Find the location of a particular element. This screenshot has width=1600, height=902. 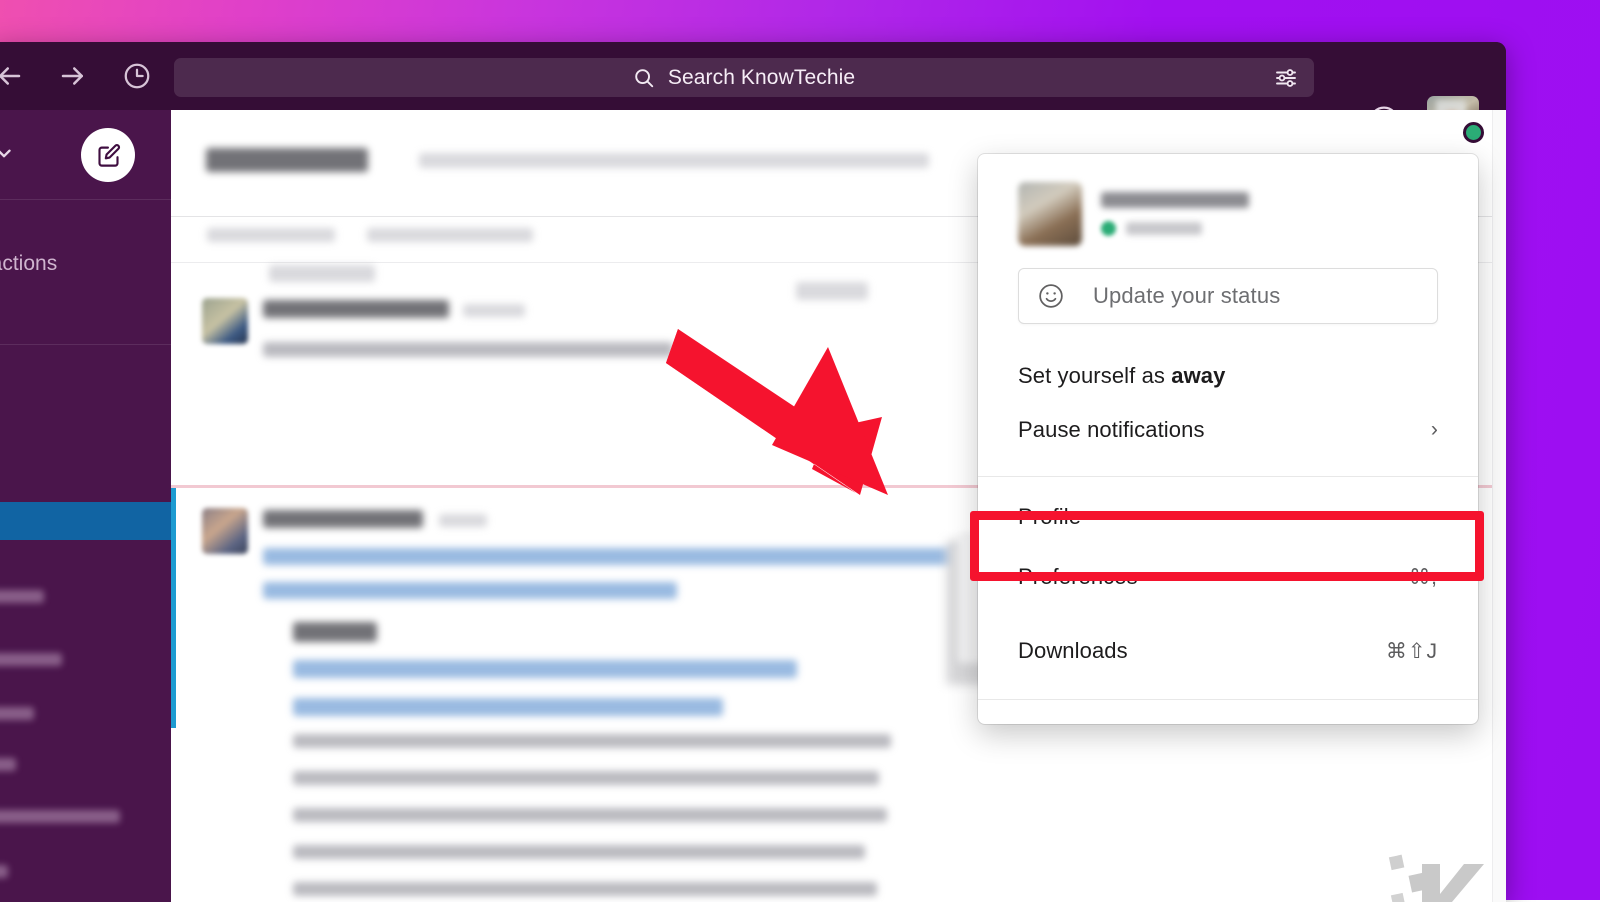

channel-name is located at coordinates (287, 160).